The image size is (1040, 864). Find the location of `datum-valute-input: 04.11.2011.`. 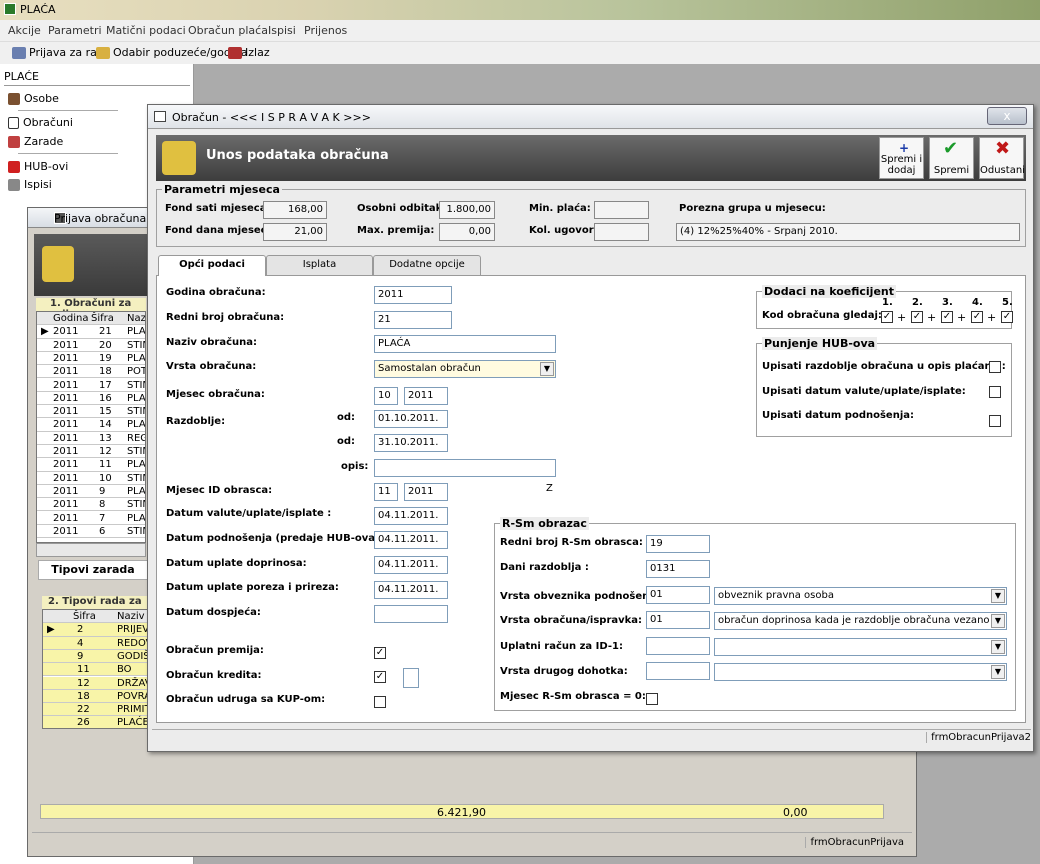

datum-valute-input: 04.11.2011. is located at coordinates (411, 516).